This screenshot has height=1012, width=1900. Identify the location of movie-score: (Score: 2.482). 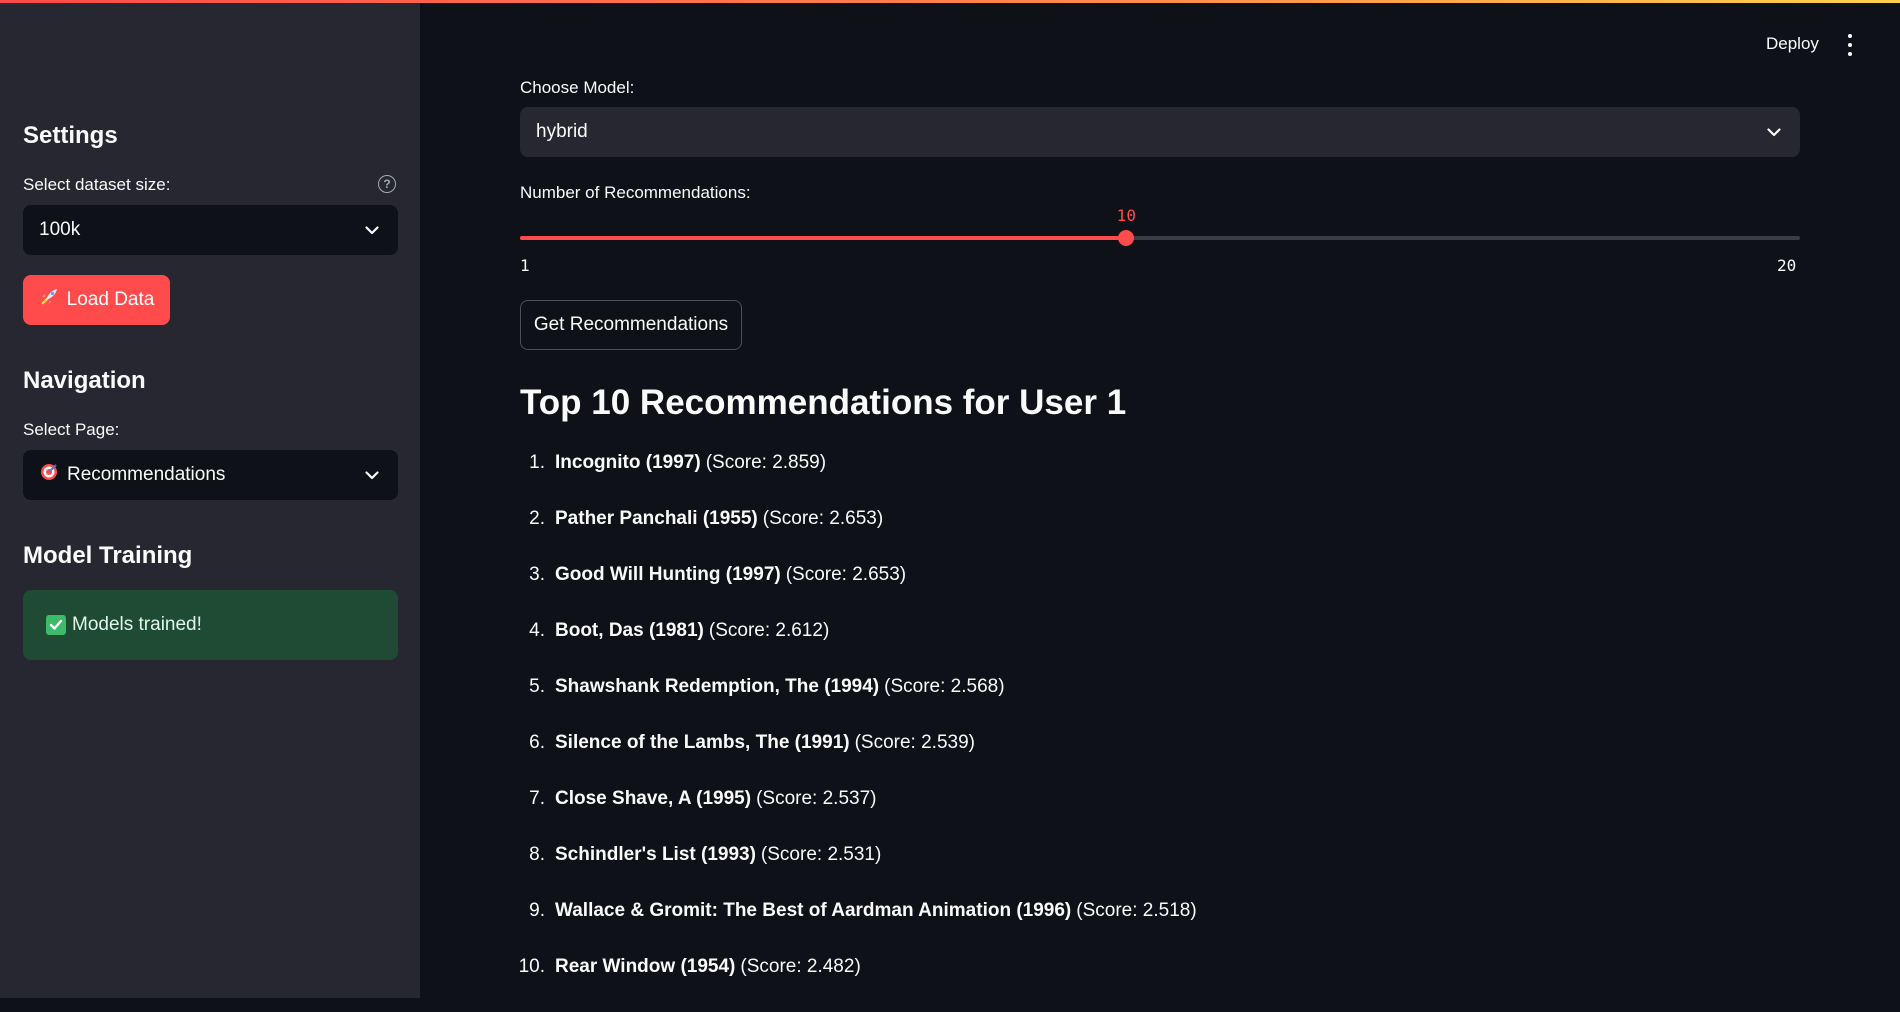
(800, 966).